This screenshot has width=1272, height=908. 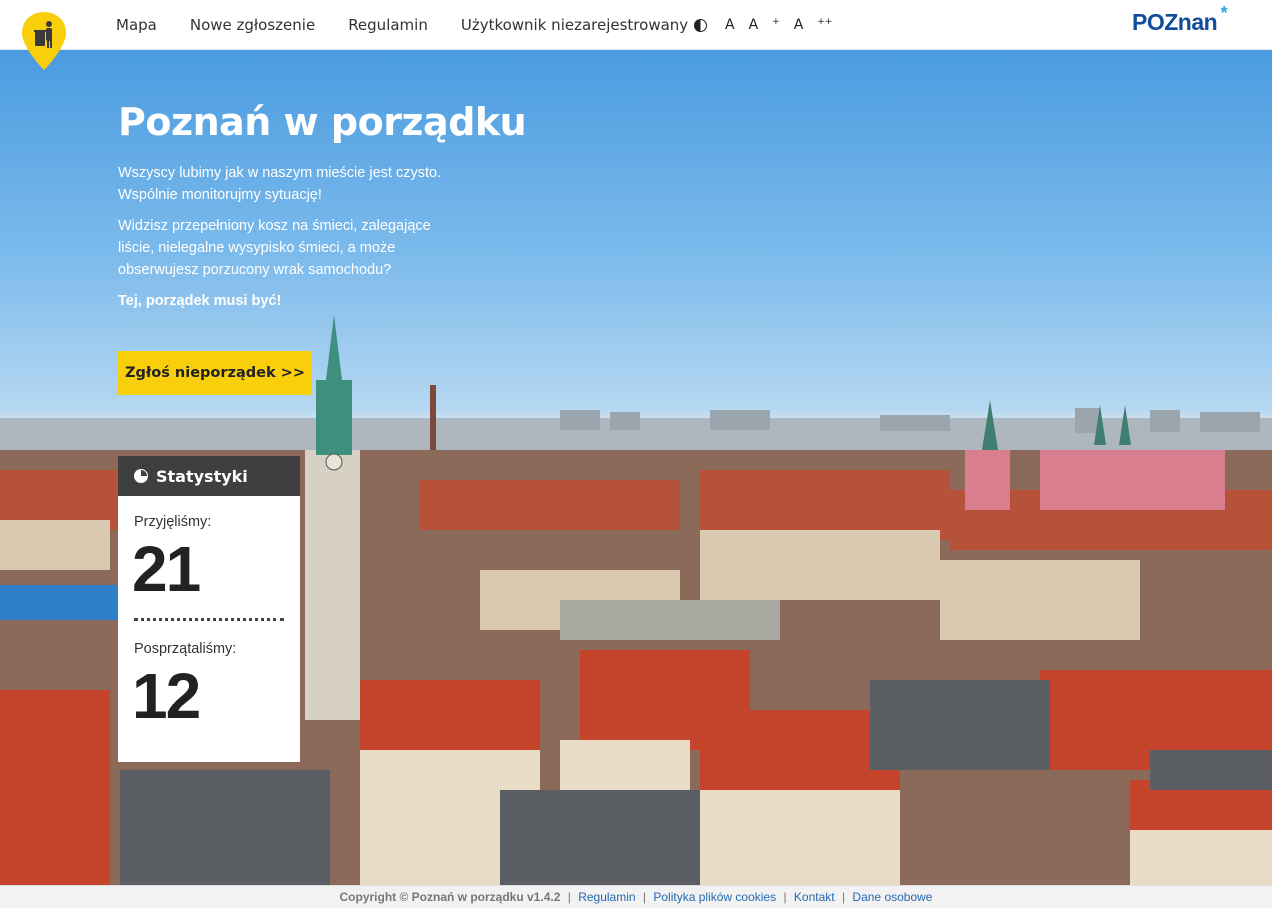 I want to click on font-size-normal-button: A, so click(x=730, y=25).